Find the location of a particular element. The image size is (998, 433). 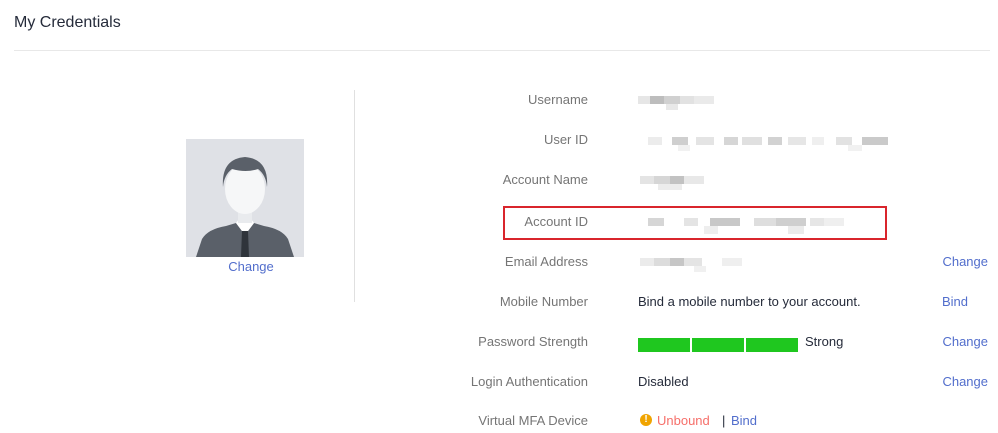

row-login-auth: Login Authentication Disabled Change is located at coordinates (499, 383).